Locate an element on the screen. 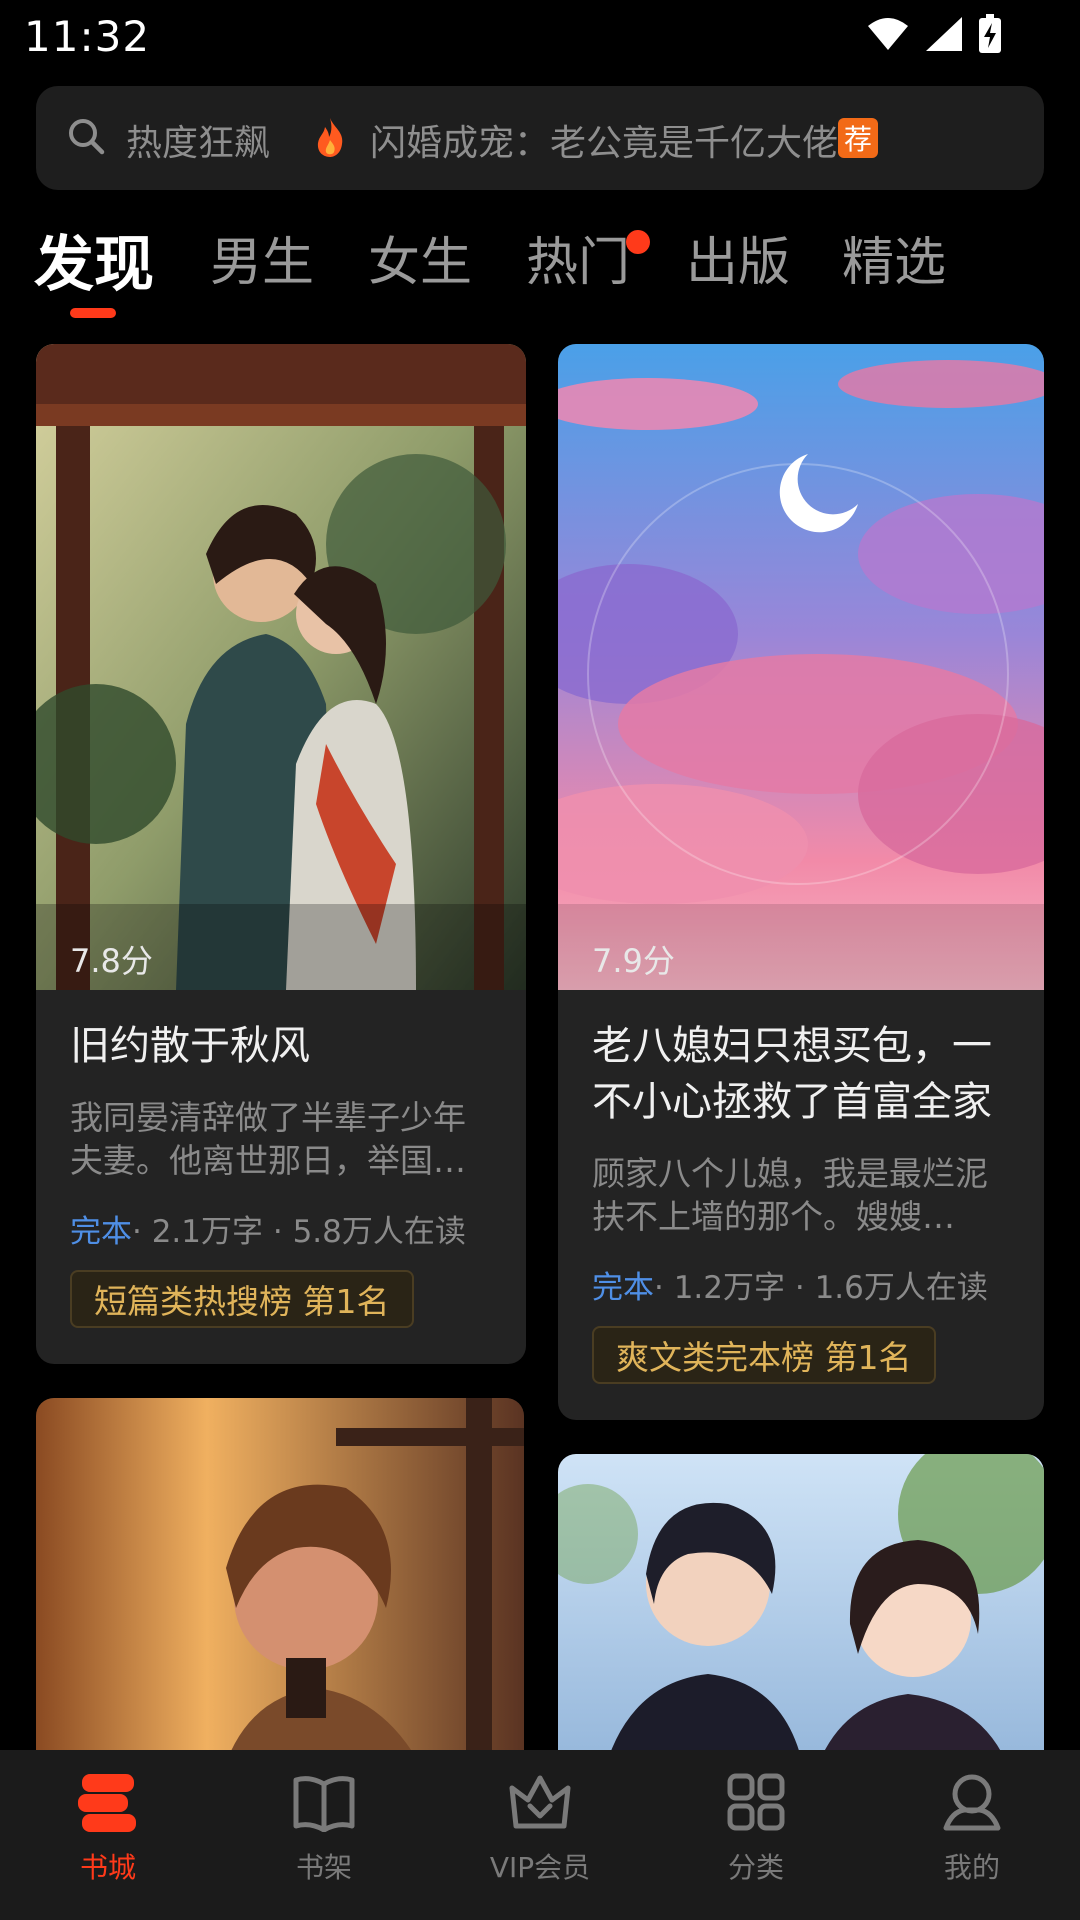 This screenshot has width=1080, height=1920. tab-male: 男生 is located at coordinates (262, 257).